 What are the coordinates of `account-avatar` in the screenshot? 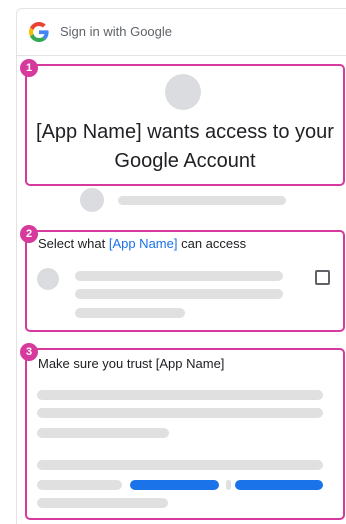 It's located at (92, 200).